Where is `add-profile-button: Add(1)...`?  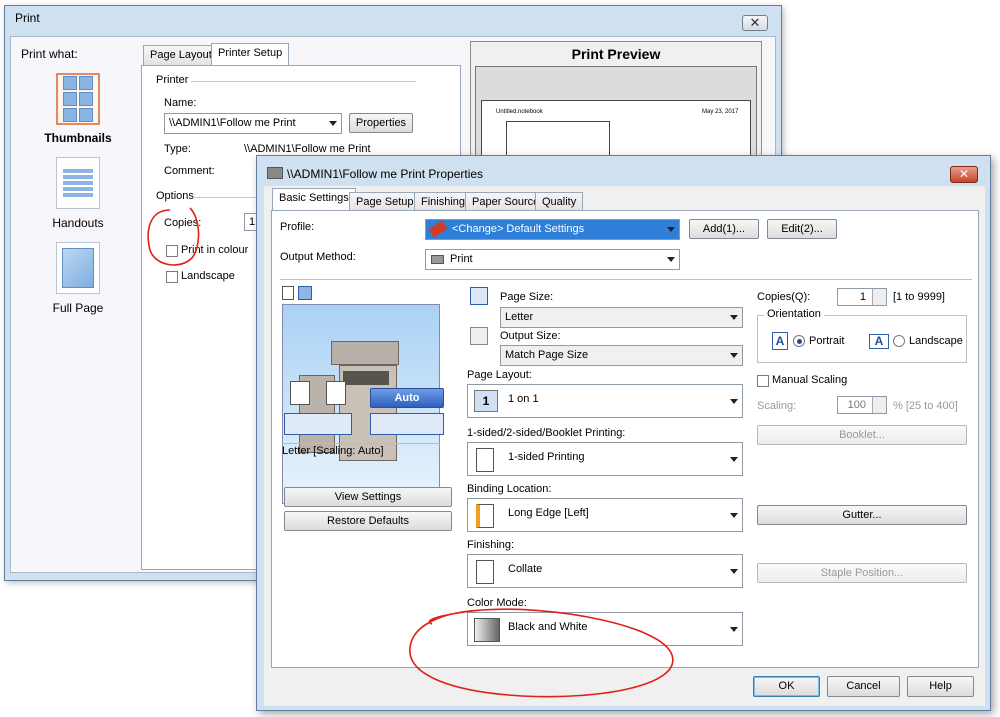
add-profile-button: Add(1)... is located at coordinates (724, 229).